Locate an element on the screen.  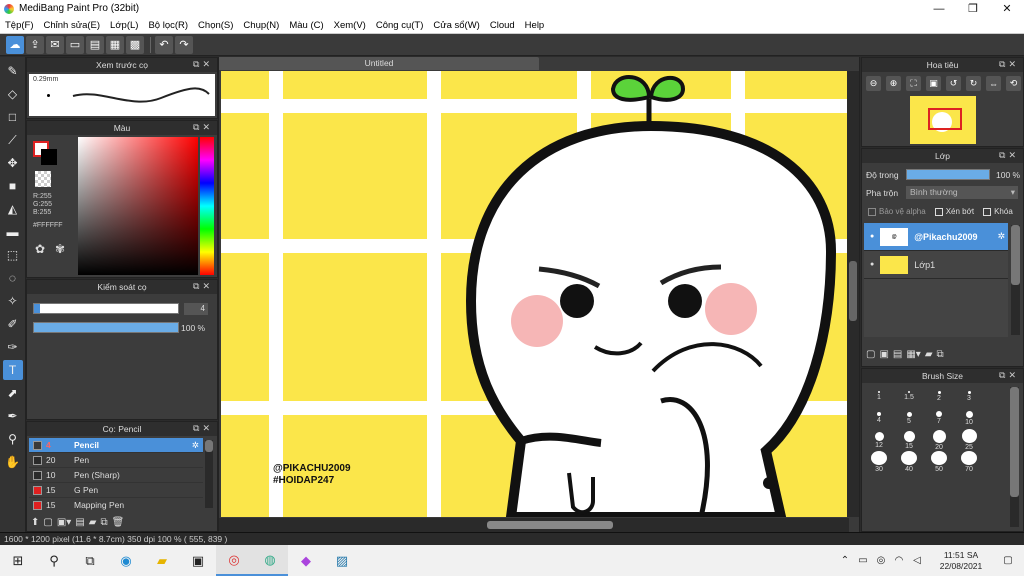
notification-icon: ▢ is located at coordinates (1008, 560).